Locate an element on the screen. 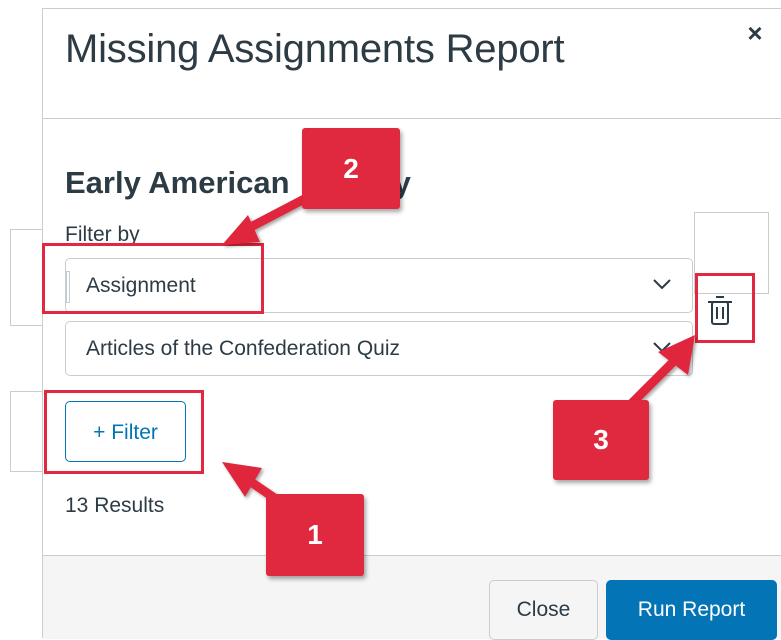 This screenshot has width=781, height=640. assignment-select: Articles of the Confederation Quiz is located at coordinates (379, 348).